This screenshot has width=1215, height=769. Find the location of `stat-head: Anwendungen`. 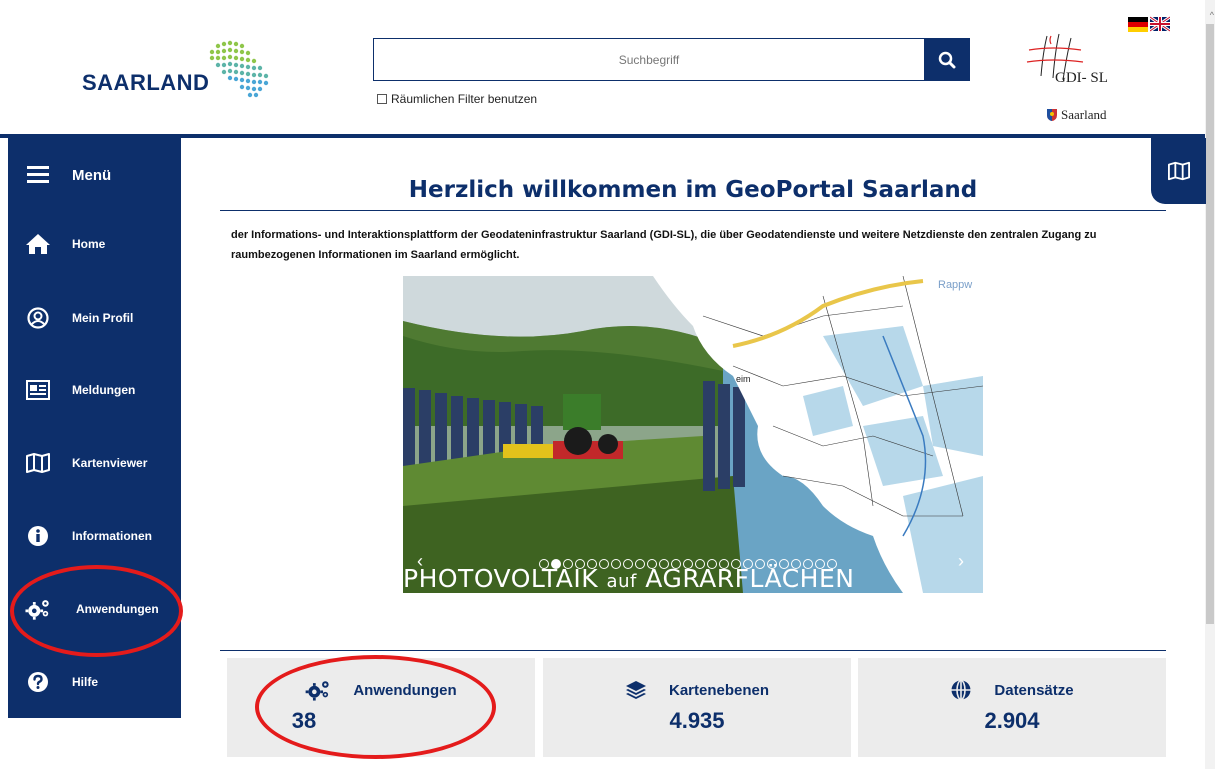

stat-head: Anwendungen is located at coordinates (381, 690).